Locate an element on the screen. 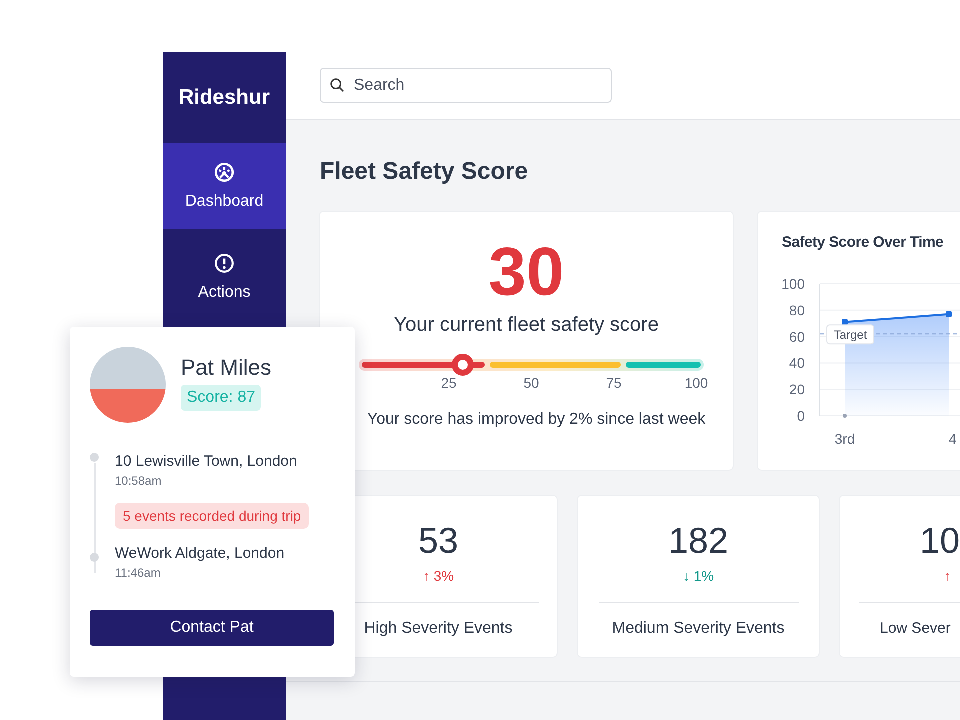  score-note: Your score has improved by 2% since last week is located at coordinates (536, 420).